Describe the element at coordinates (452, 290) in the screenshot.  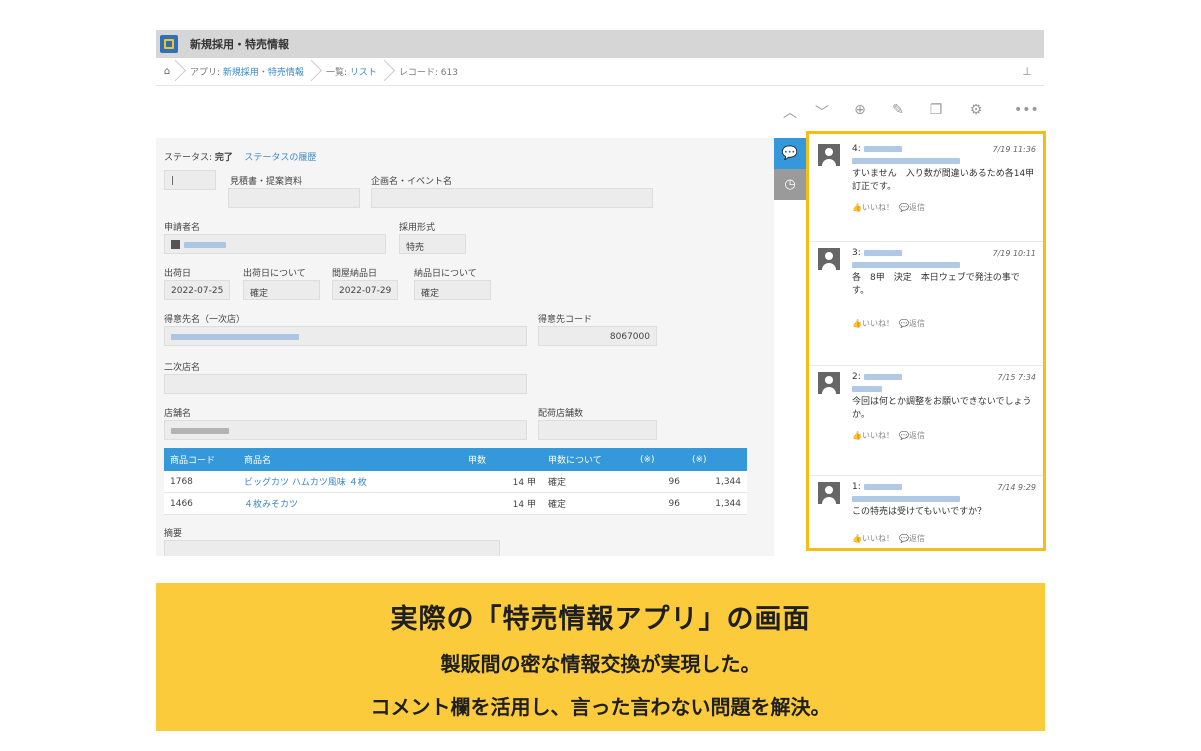
I see `delivery-note-field: 確定` at that location.